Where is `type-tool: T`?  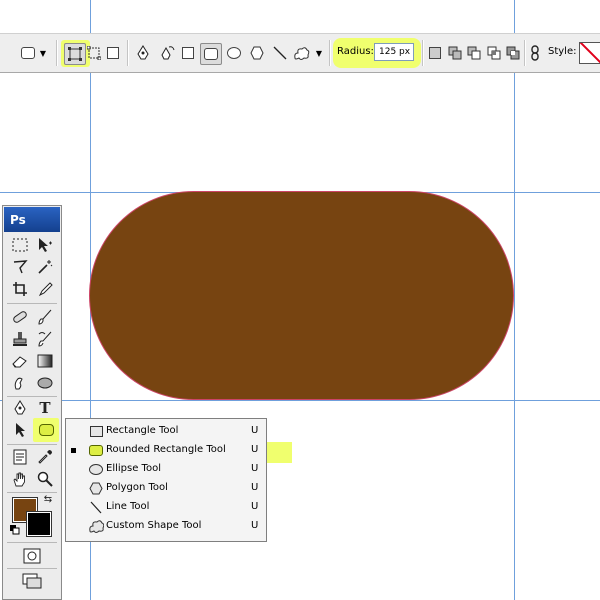 type-tool: T is located at coordinates (45, 408).